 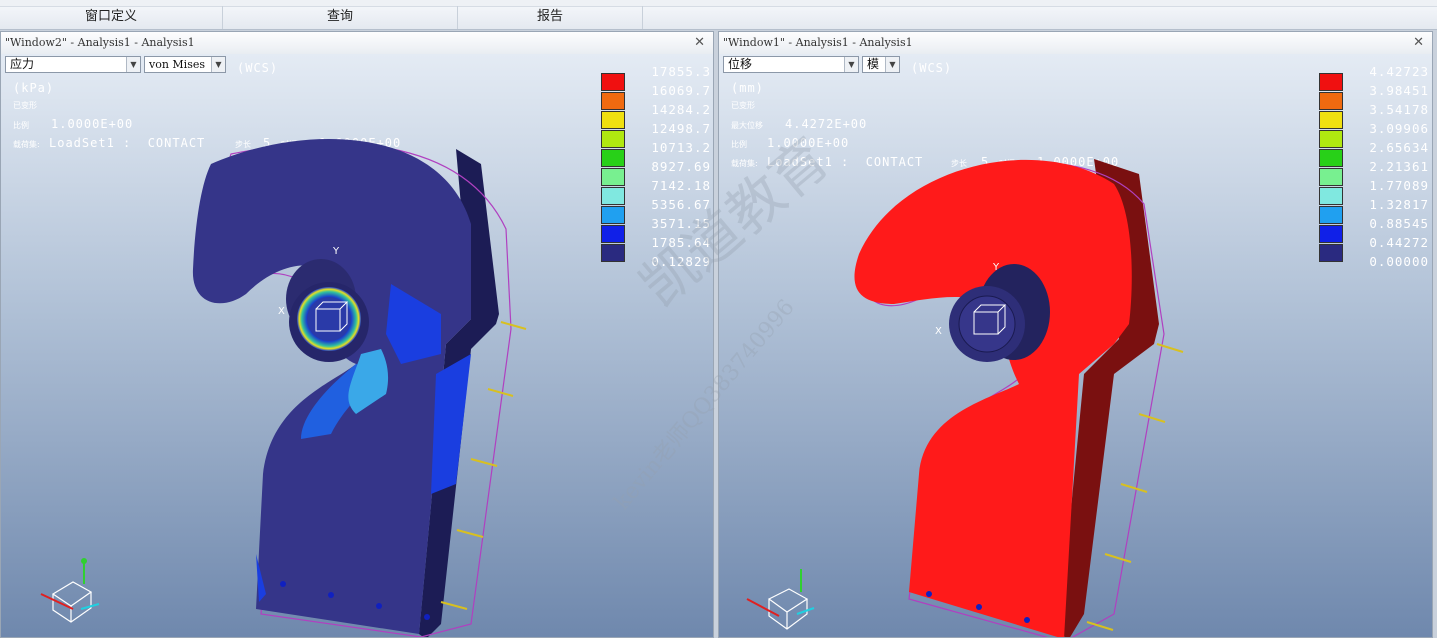 What do you see at coordinates (550, 17) in the screenshot?
I see `menu-report: 报告` at bounding box center [550, 17].